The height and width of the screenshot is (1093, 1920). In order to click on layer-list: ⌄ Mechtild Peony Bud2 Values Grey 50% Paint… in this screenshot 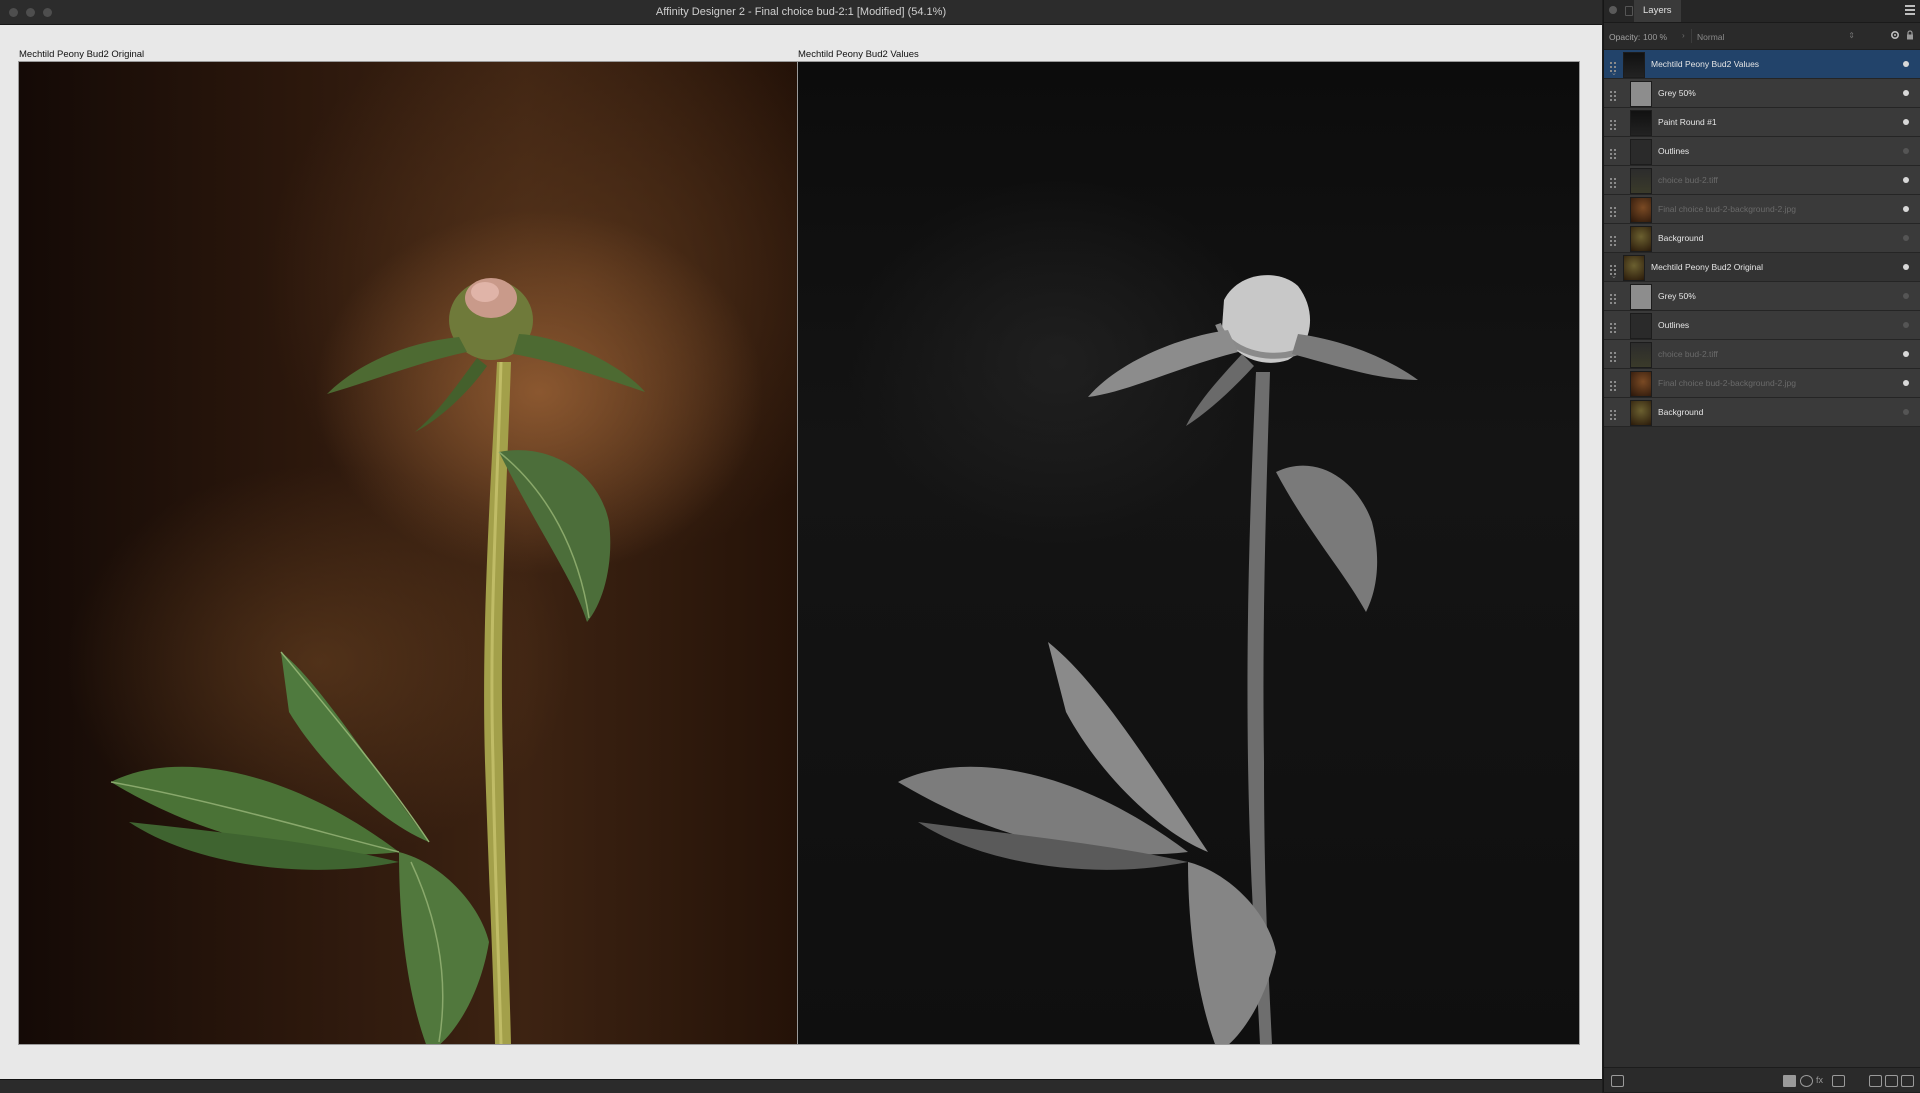, I will do `click(1762, 238)`.